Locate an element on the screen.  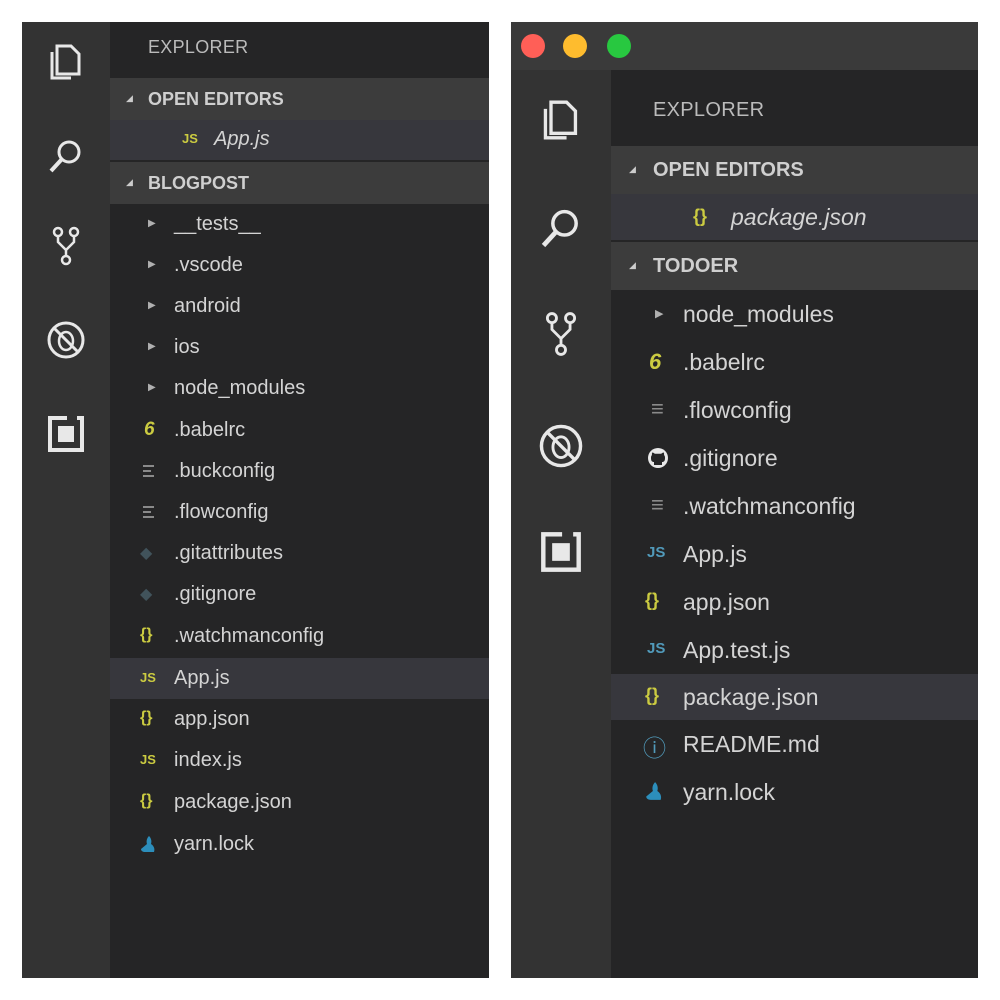
file-name: ios is located at coordinates (187, 347).